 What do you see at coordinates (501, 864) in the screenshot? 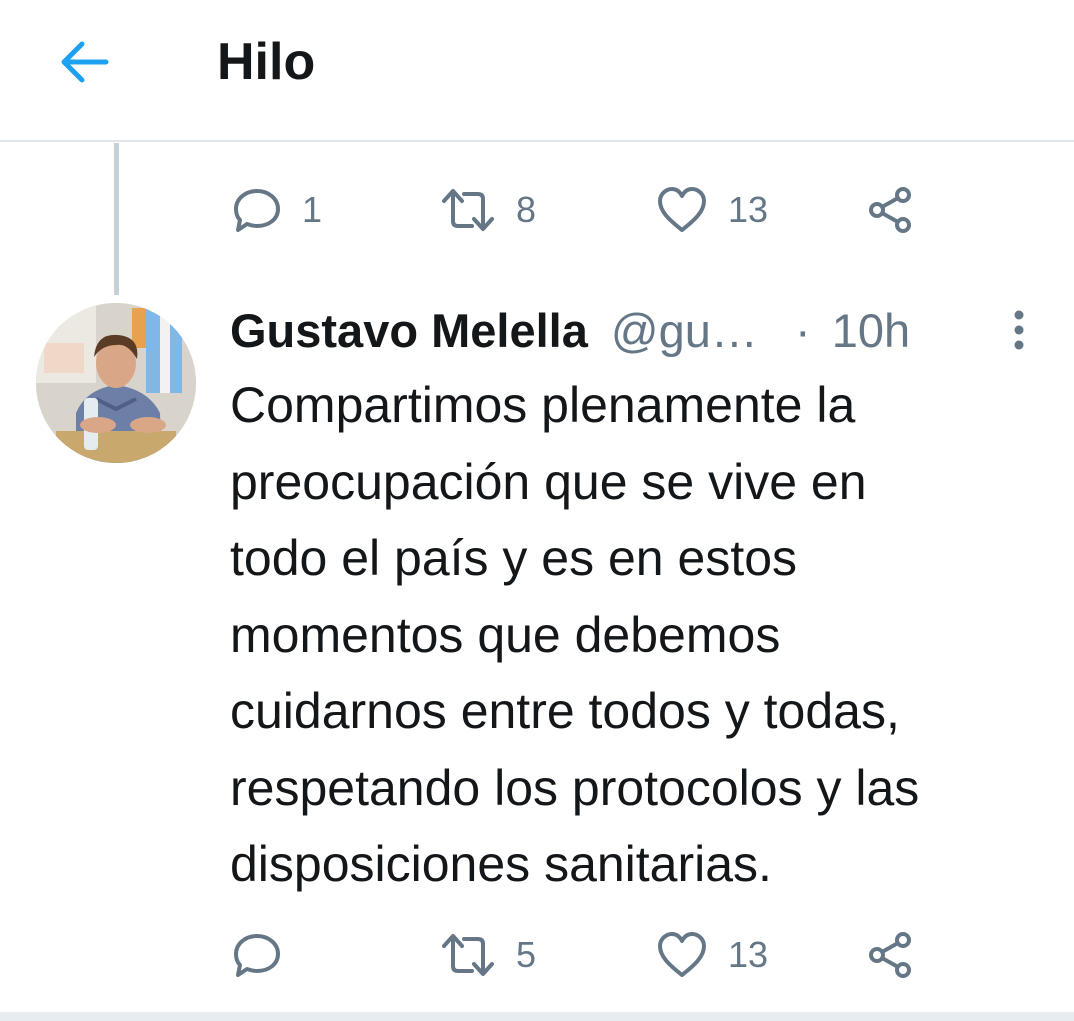
I see `tweet-text-line: disposiciones sanitarias.` at bounding box center [501, 864].